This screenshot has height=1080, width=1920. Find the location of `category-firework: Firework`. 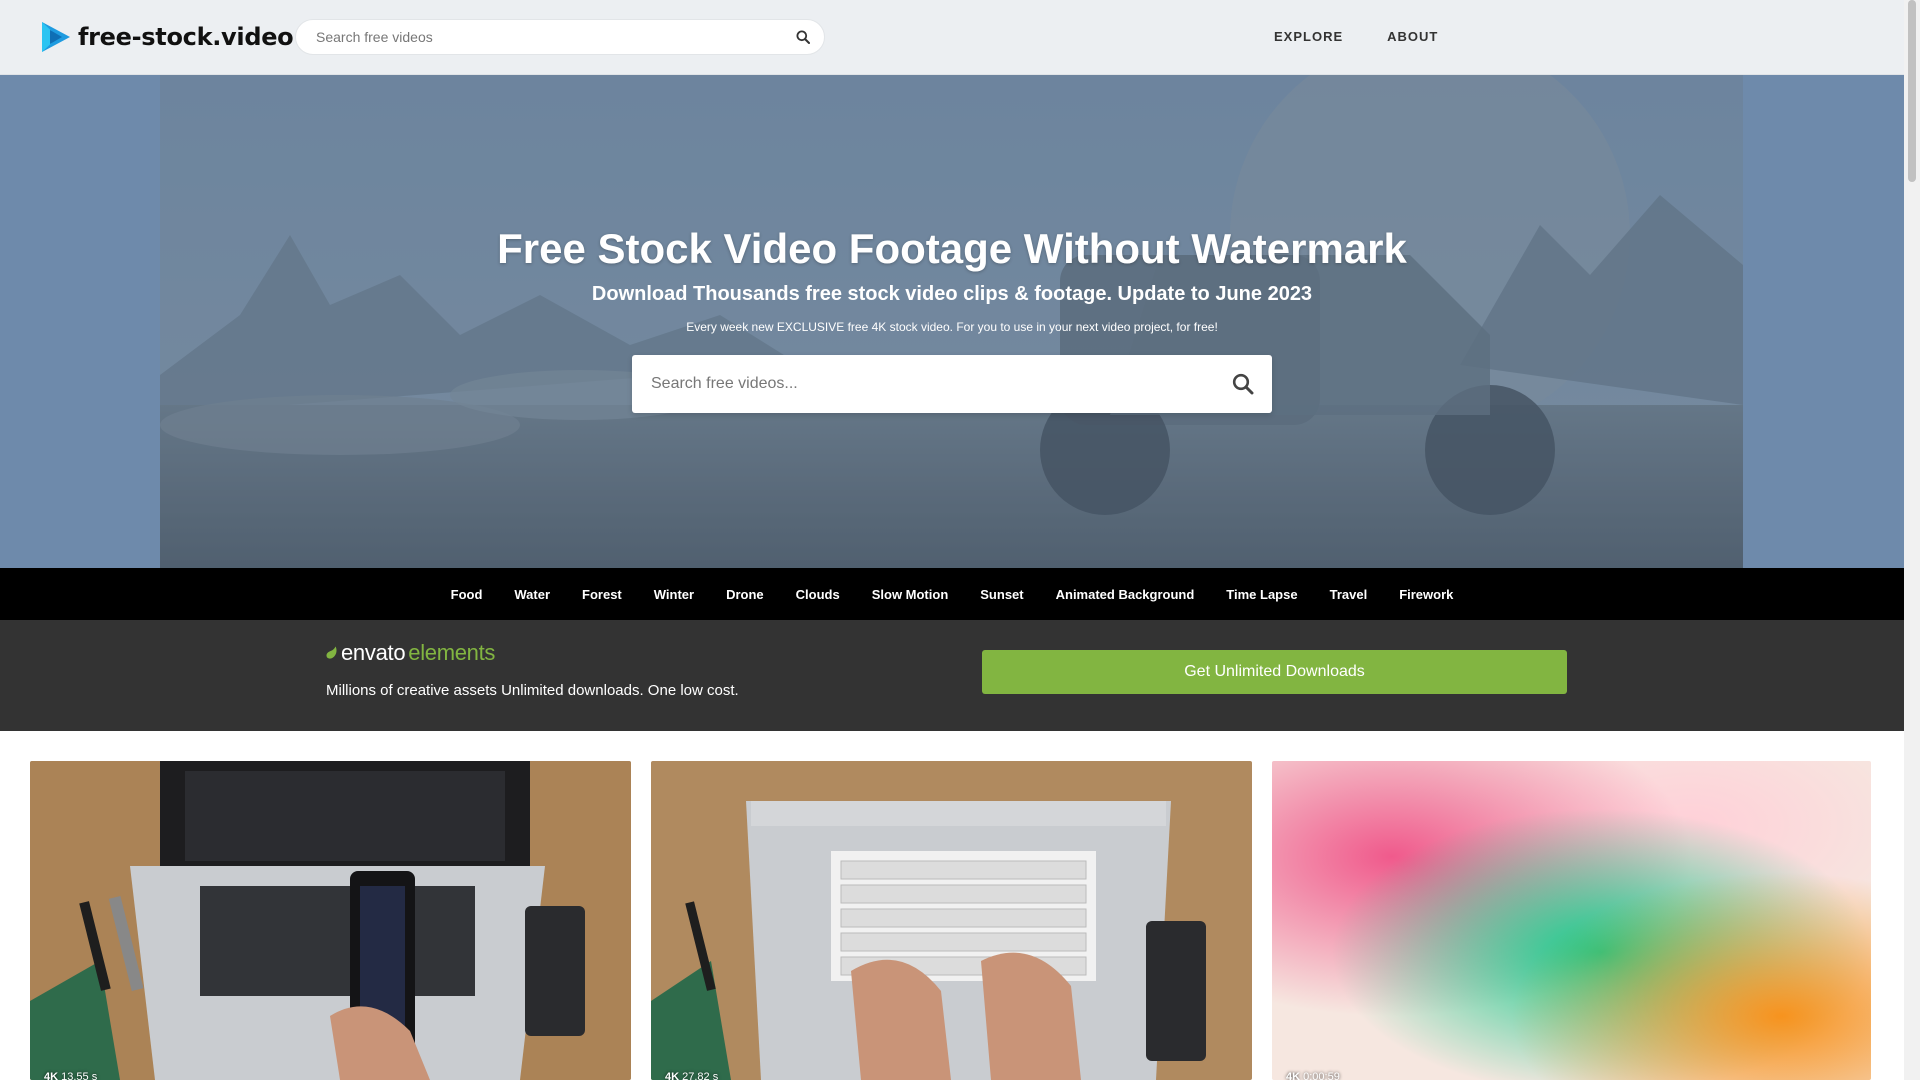

category-firework: Firework is located at coordinates (1426, 594).